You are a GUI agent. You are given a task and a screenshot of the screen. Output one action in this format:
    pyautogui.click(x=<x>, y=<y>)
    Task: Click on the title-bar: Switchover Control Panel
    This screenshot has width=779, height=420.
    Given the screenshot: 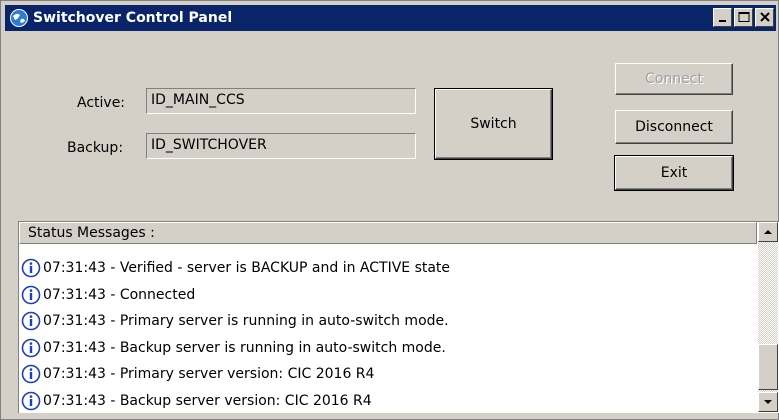 What is the action you would take?
    pyautogui.click(x=390, y=18)
    